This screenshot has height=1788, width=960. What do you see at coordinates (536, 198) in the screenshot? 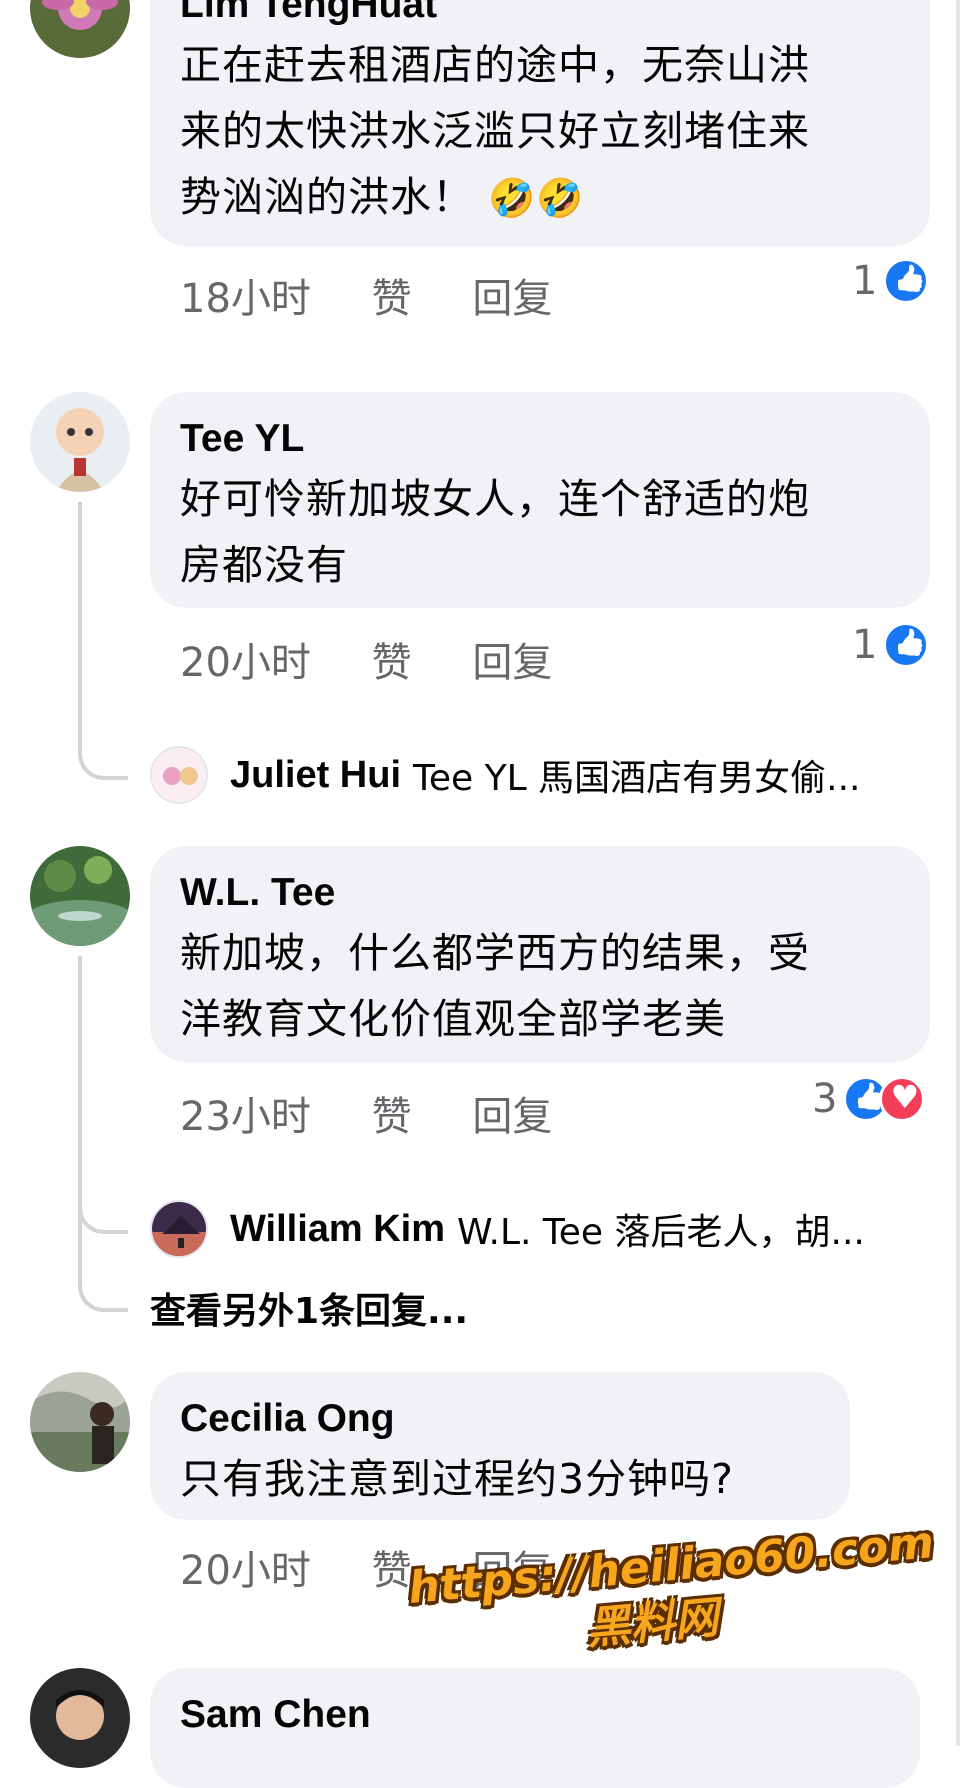
I see `laughing-emoji-icon: 🤣🤣` at bounding box center [536, 198].